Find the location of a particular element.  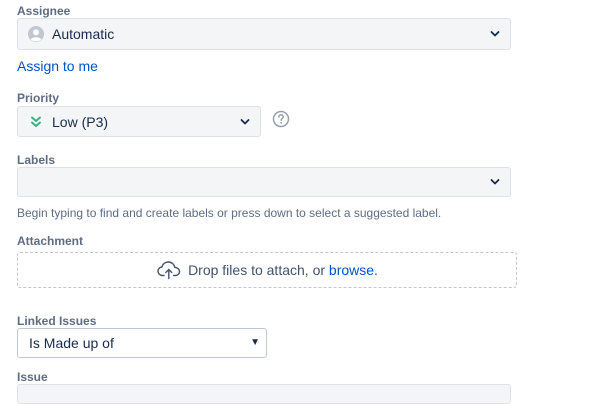

assignee-label: Assignee is located at coordinates (44, 11).